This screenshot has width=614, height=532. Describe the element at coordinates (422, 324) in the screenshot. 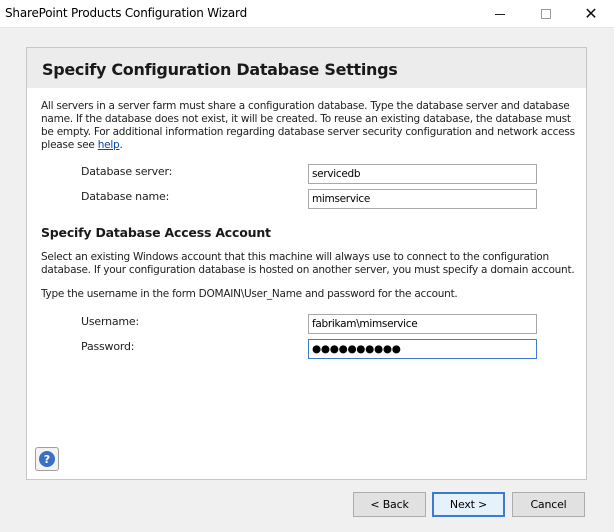

I see `username-input` at that location.